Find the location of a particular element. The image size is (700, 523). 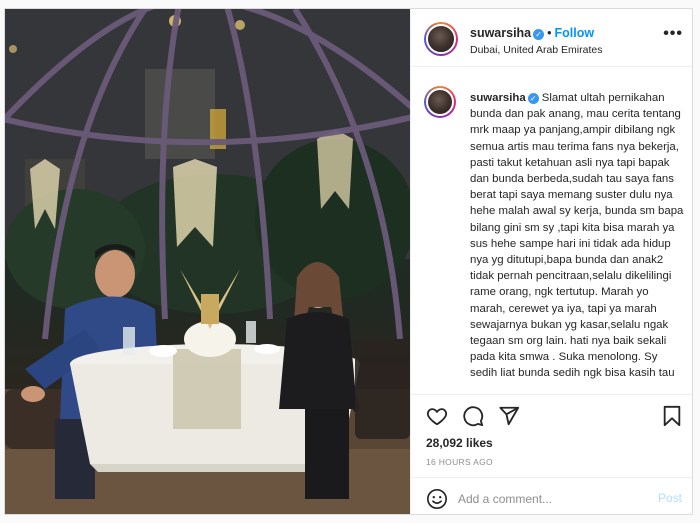

follow-button: Follow is located at coordinates (575, 33).